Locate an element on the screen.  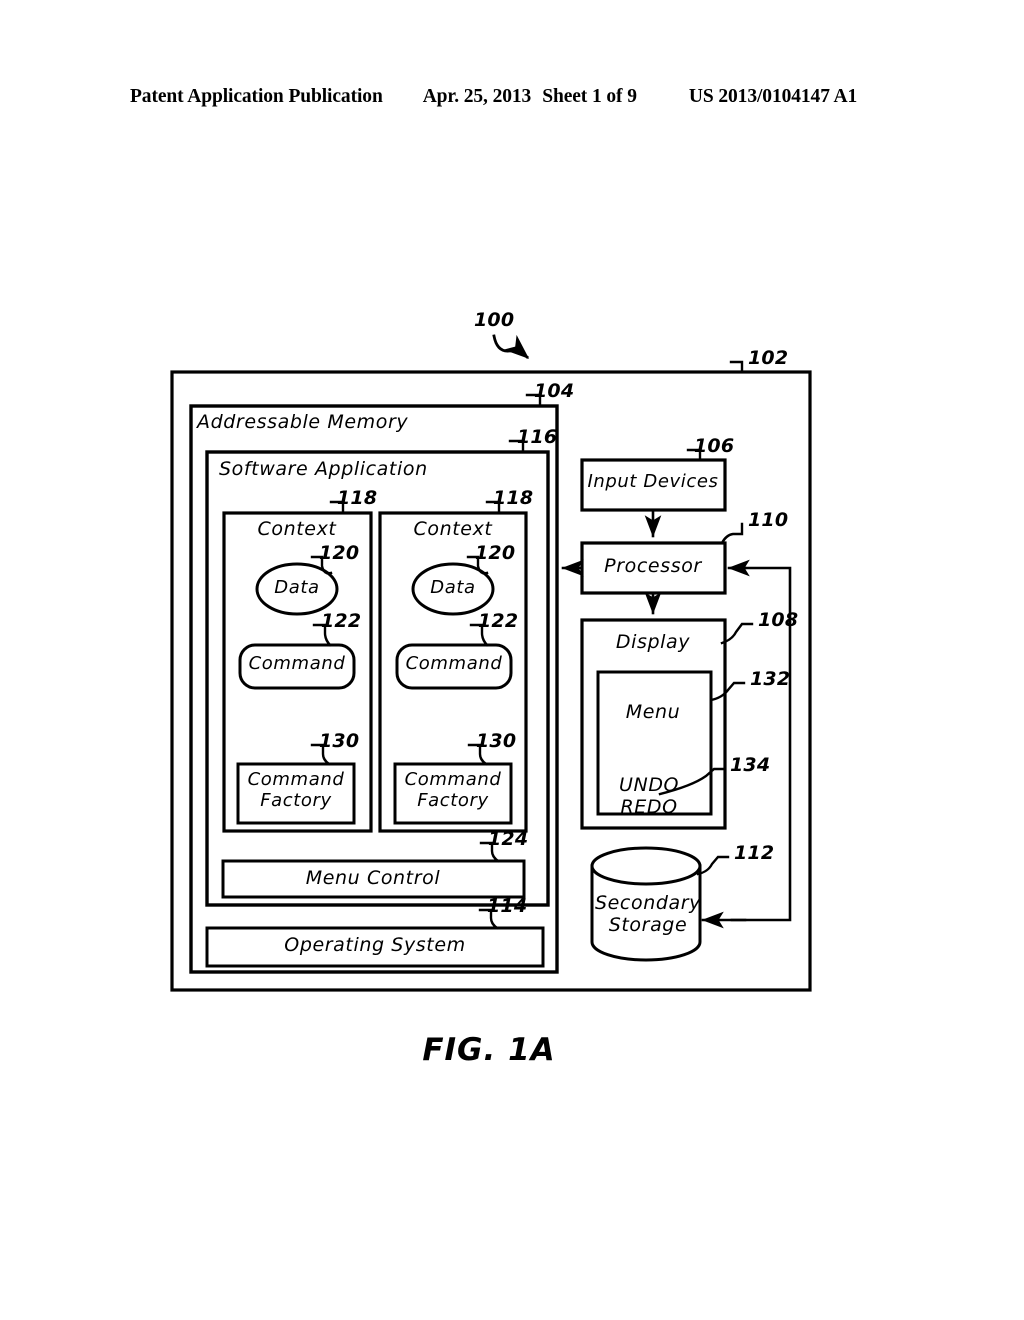
command-right-label: Command is located at coordinates (454, 663).